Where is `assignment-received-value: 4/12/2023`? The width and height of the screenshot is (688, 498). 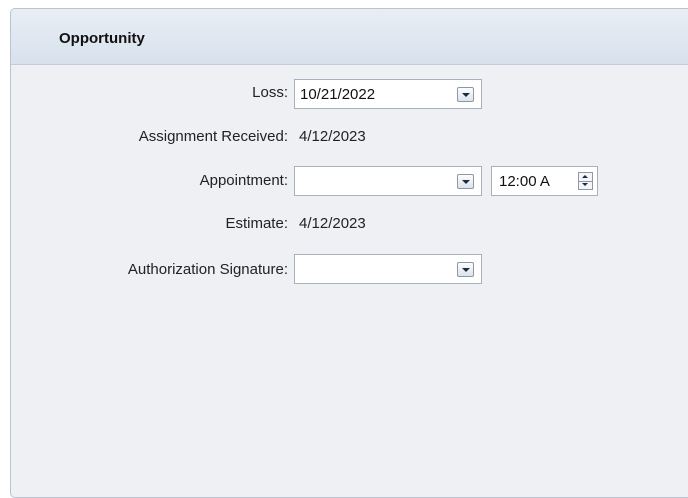
assignment-received-value: 4/12/2023 is located at coordinates (332, 136).